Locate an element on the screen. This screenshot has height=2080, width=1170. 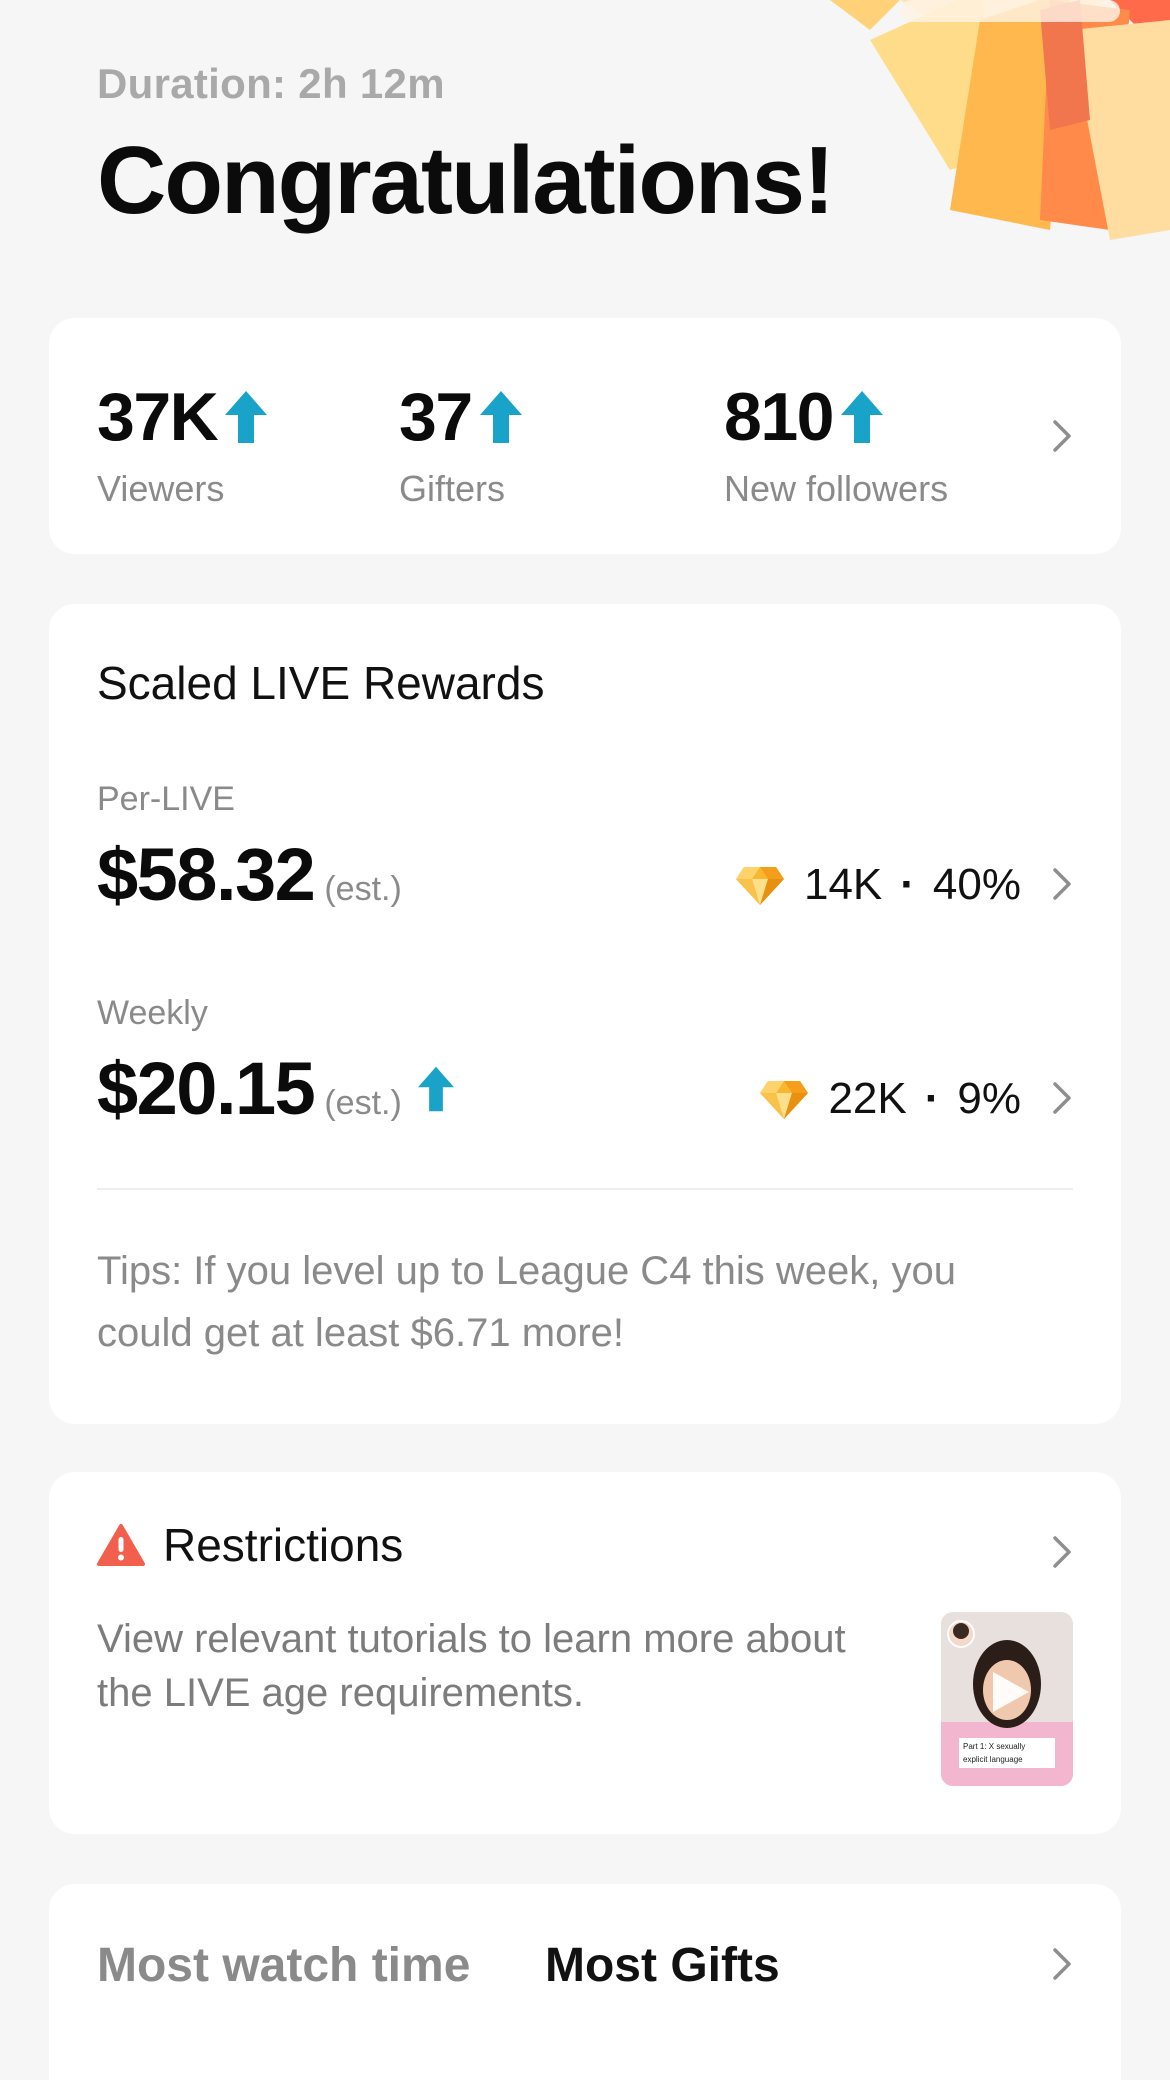
restrictions-title: Restrictions is located at coordinates (283, 1545).